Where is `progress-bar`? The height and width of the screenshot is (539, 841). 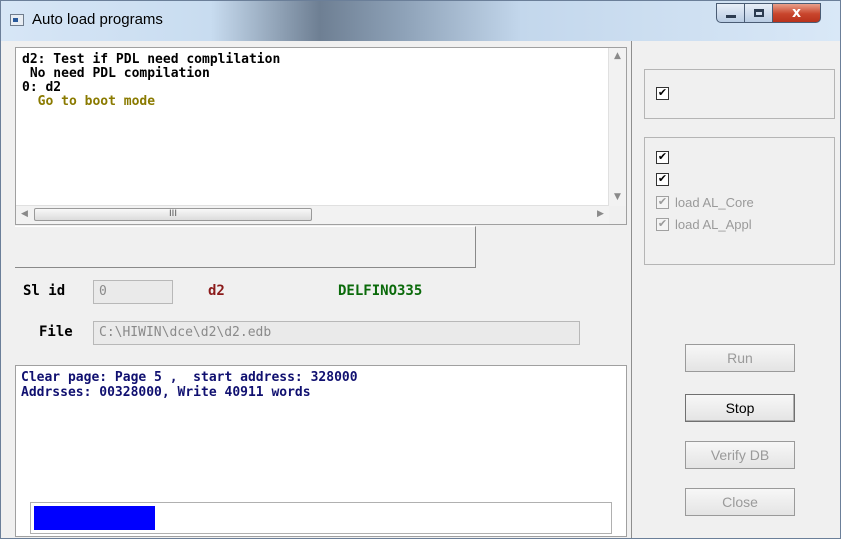
progress-bar is located at coordinates (321, 518).